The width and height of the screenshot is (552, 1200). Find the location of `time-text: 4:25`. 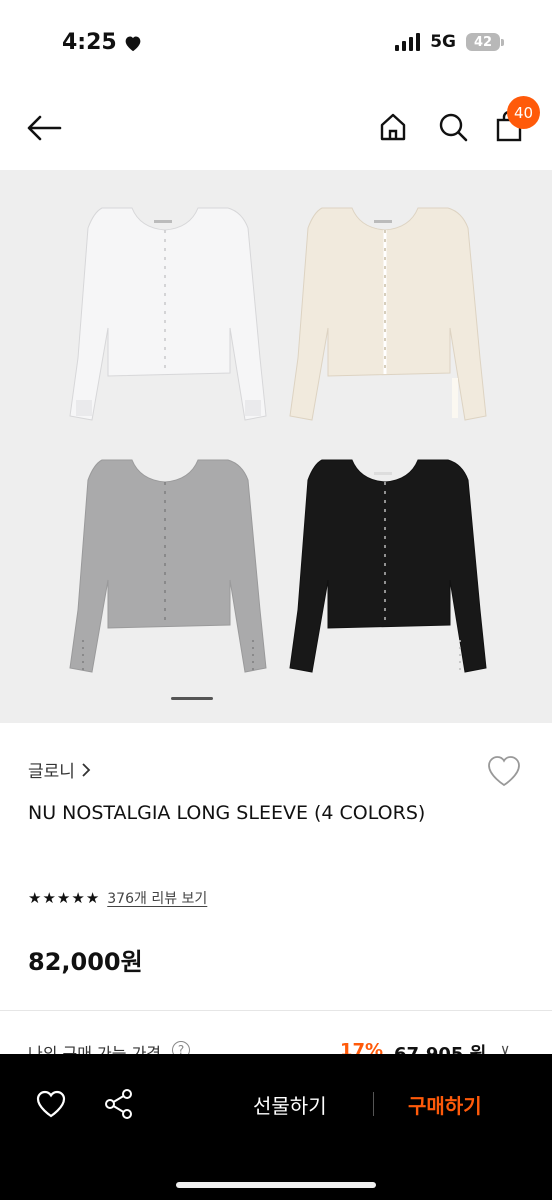

time-text: 4:25 is located at coordinates (89, 42).